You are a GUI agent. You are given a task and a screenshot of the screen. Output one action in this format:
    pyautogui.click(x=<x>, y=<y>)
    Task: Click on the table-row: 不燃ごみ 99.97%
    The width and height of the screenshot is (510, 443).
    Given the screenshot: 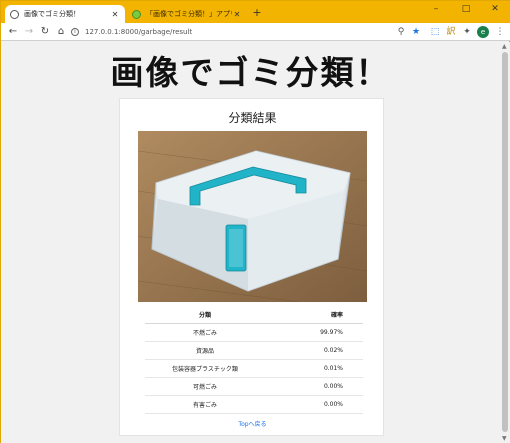 What is the action you would take?
    pyautogui.click(x=254, y=332)
    